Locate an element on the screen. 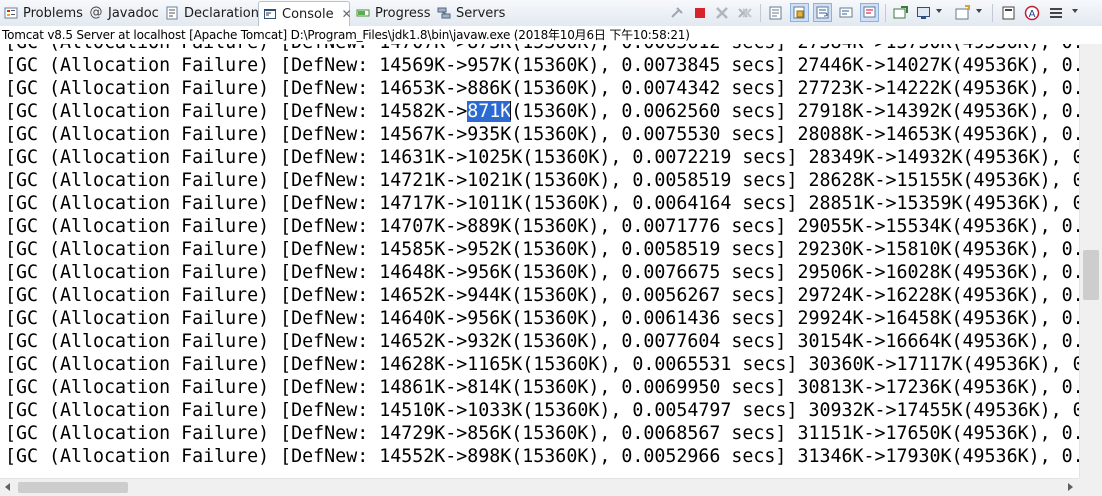 The width and height of the screenshot is (1102, 496). display-selected-console-icon is located at coordinates (923, 12).